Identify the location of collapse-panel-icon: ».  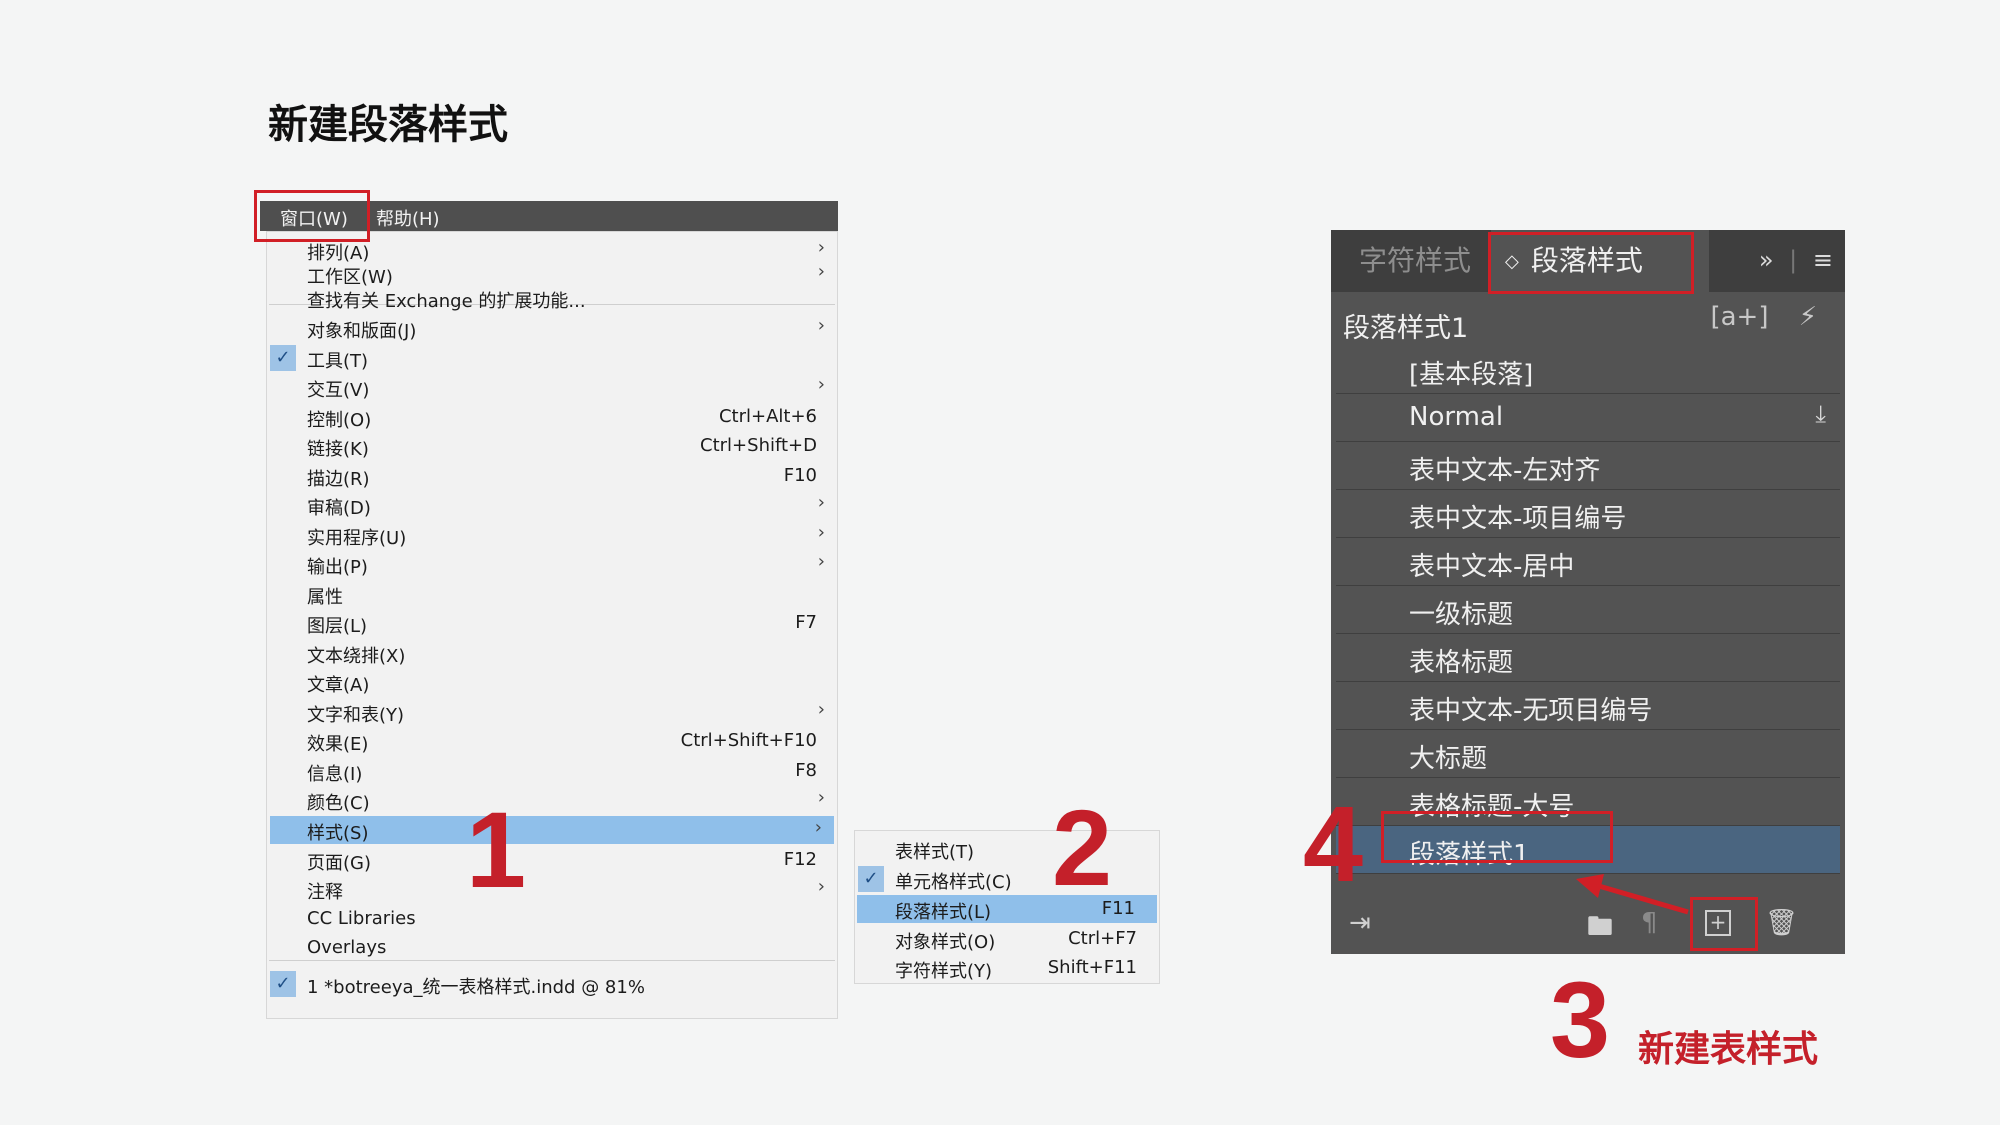
(1766, 260).